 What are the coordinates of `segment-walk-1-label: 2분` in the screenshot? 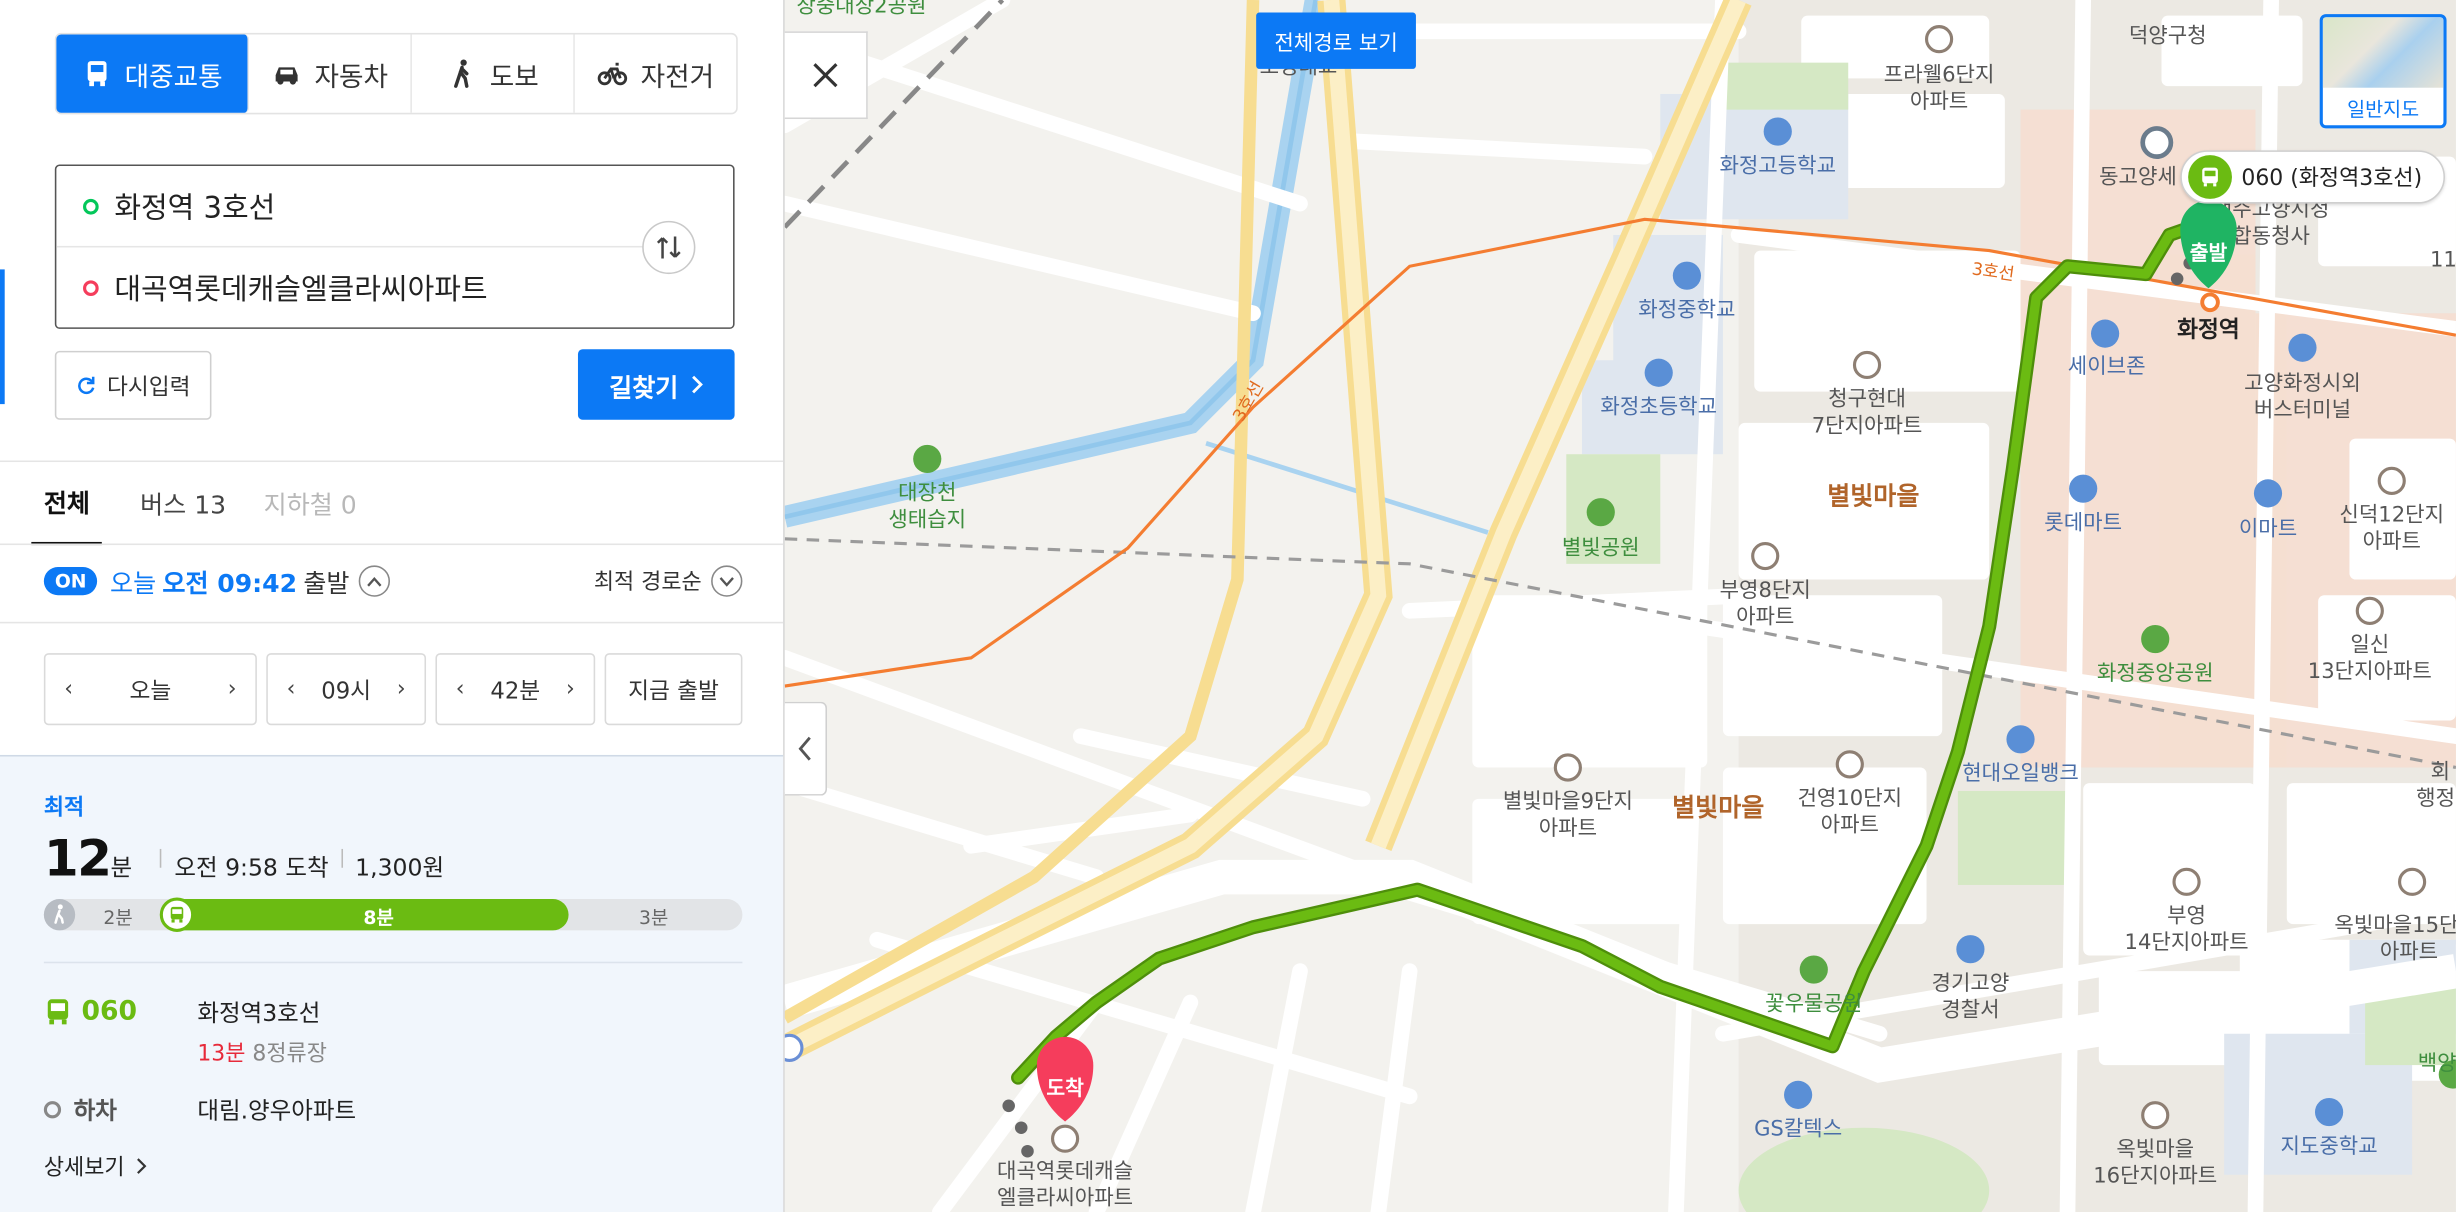 It's located at (118, 917).